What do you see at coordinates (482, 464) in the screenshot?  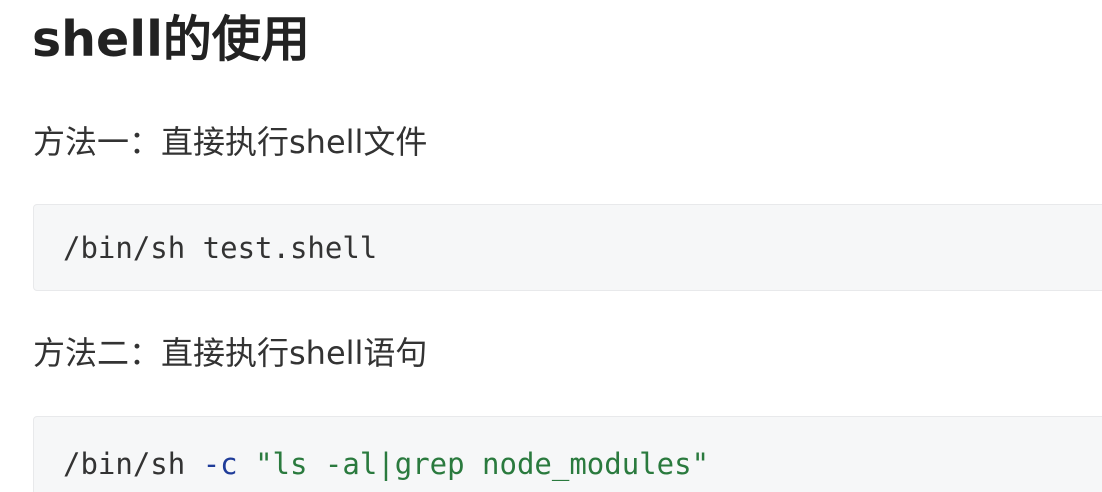 I see `code-string: "ls -al|grep node_modules"` at bounding box center [482, 464].